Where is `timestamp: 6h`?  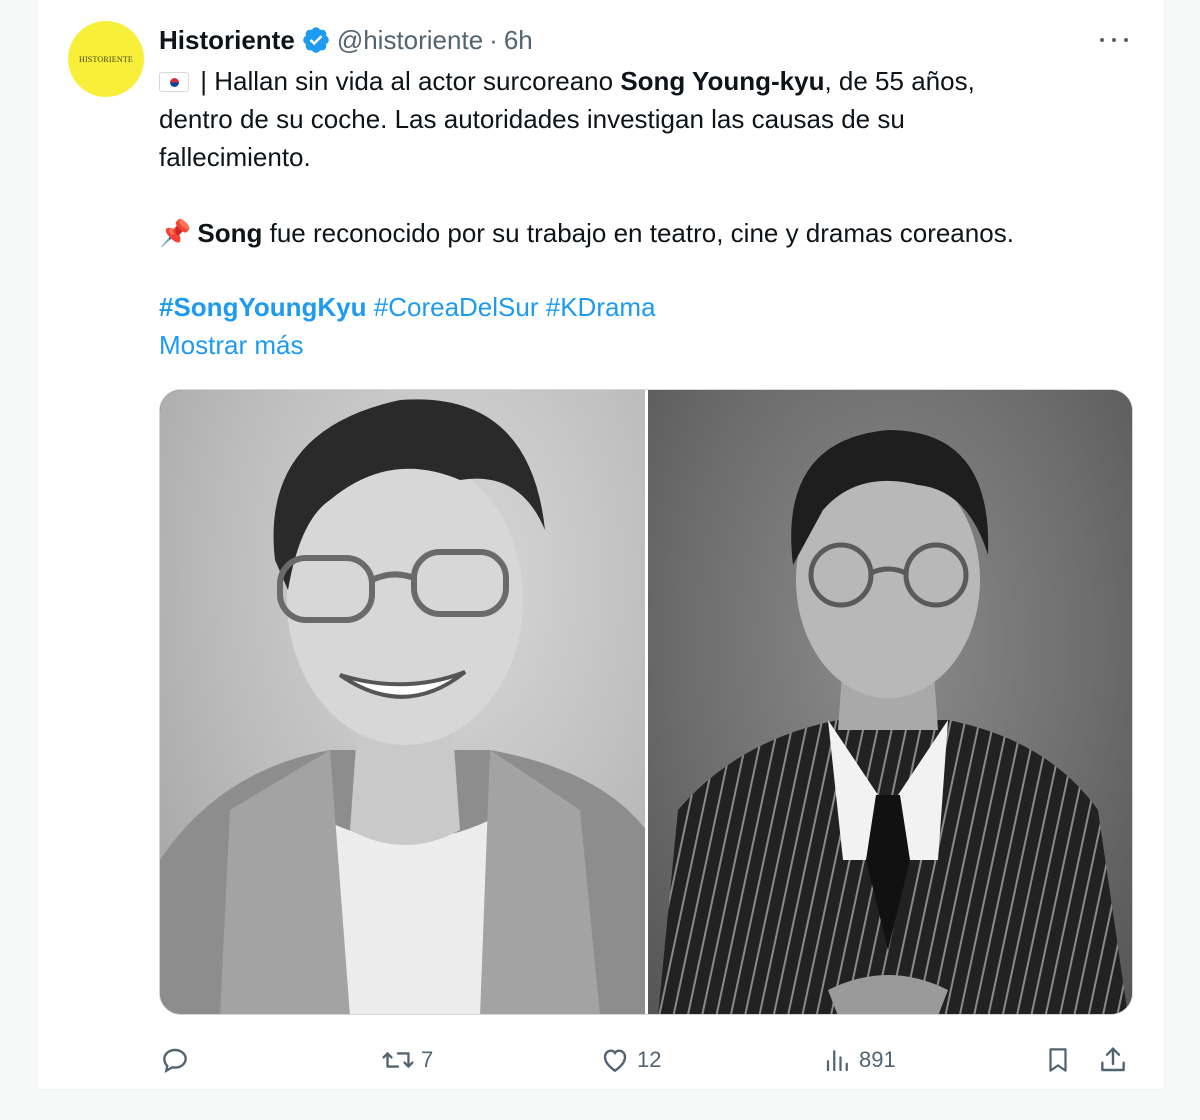 timestamp: 6h is located at coordinates (518, 40).